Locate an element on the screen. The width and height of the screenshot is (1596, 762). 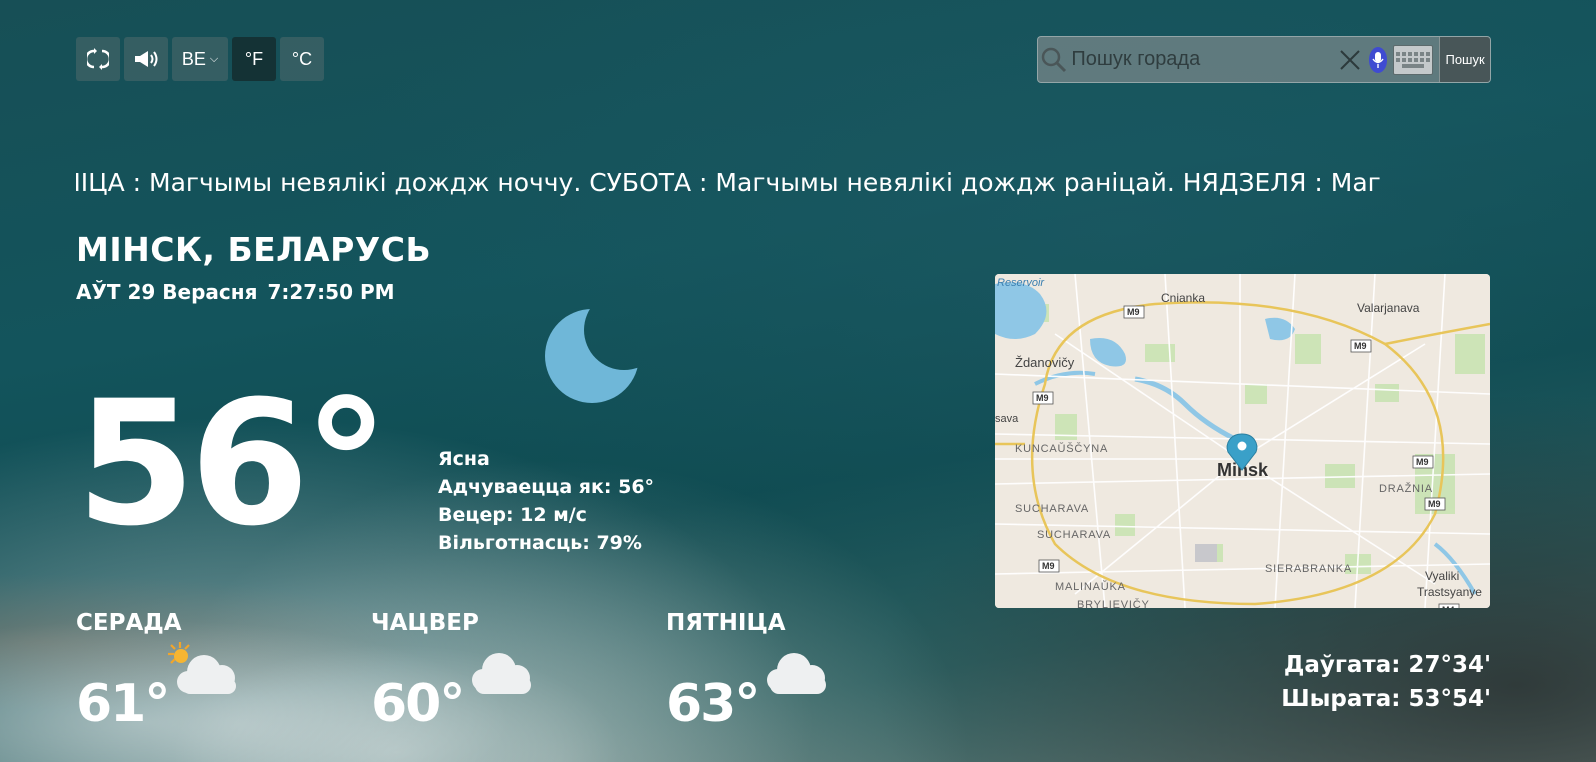
unit-f-label: °F is located at coordinates (254, 58).